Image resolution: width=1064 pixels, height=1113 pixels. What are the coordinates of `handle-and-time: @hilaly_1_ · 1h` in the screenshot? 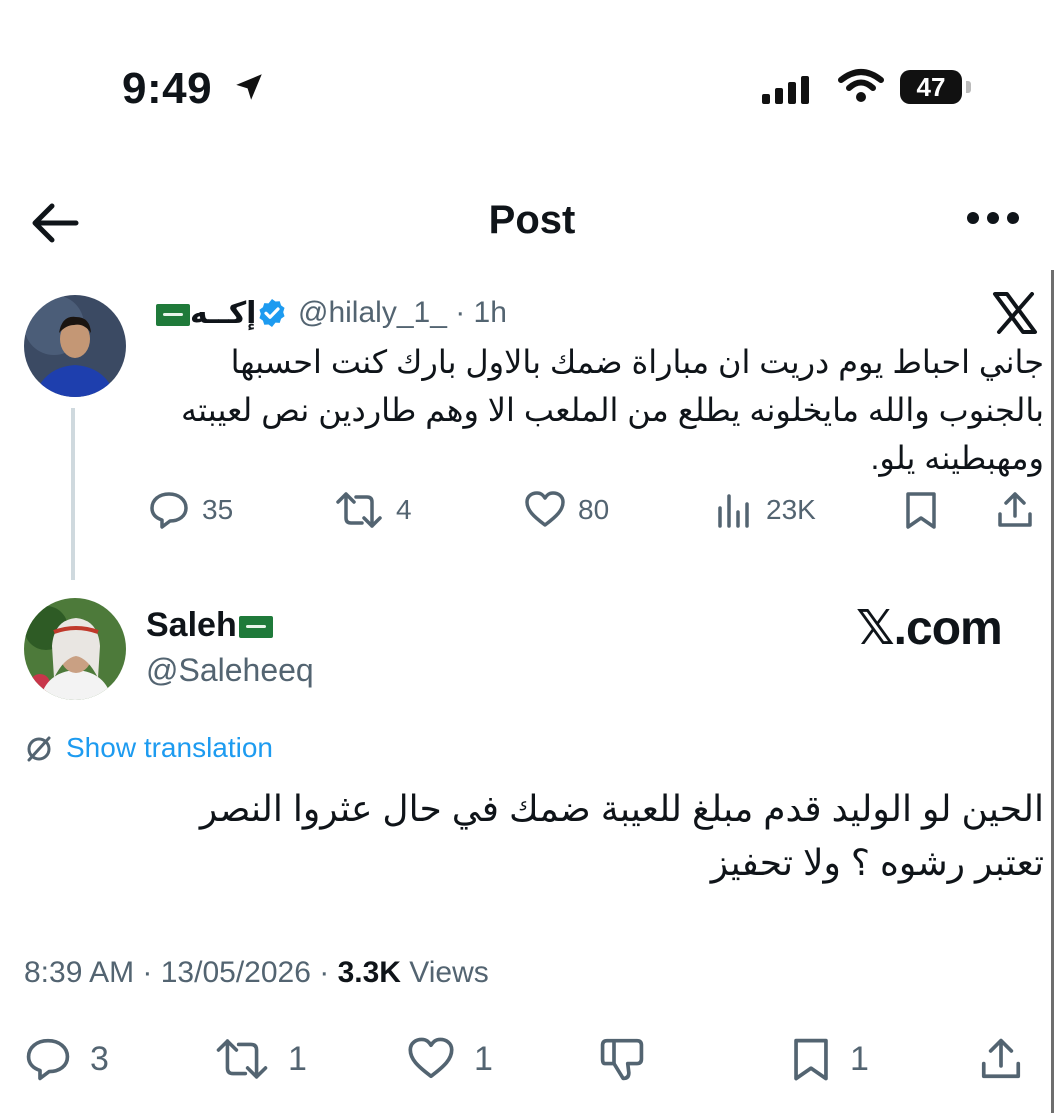 It's located at (402, 313).